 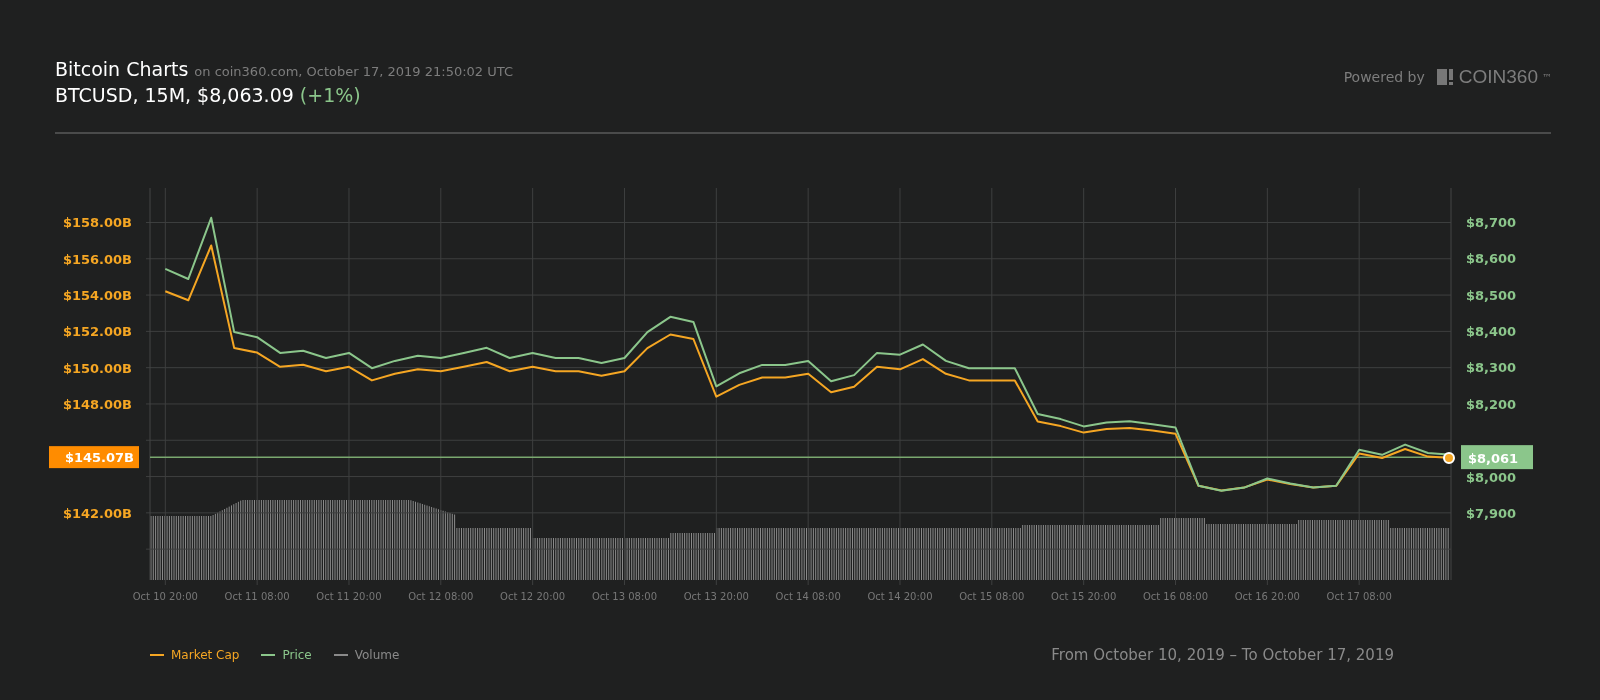 What do you see at coordinates (97, 368) in the screenshot?
I see `axis-tick-label: $150.00B` at bounding box center [97, 368].